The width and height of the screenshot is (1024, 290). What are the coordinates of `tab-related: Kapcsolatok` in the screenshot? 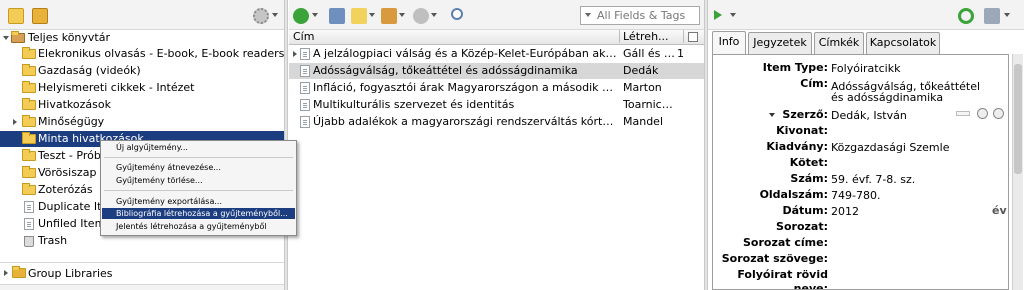 It's located at (903, 43).